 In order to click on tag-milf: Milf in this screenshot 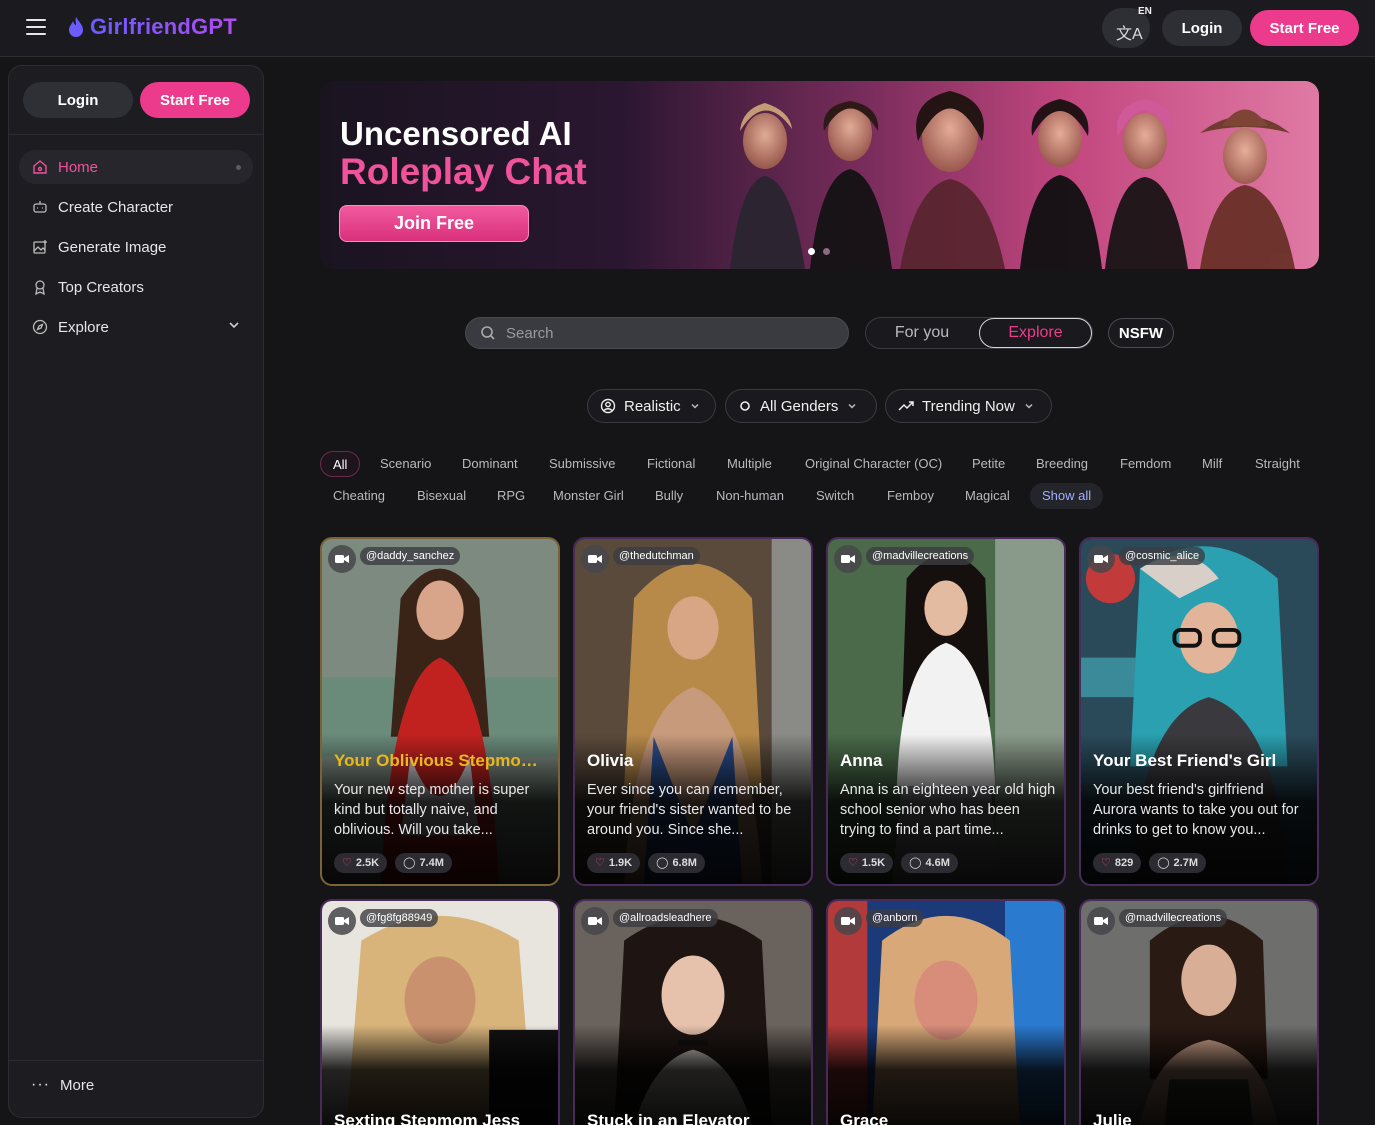, I will do `click(1212, 464)`.